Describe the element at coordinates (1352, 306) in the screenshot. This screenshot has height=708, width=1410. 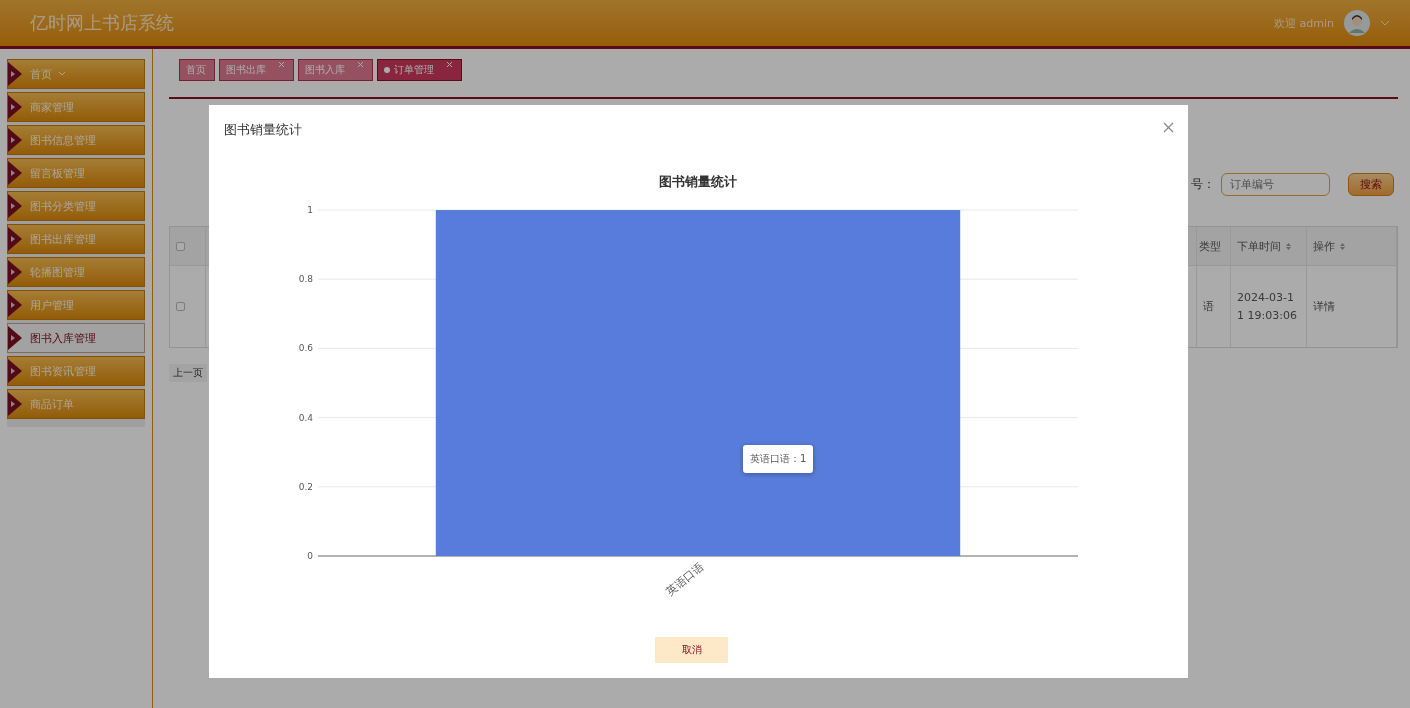
I see `table-cell: 详情` at that location.